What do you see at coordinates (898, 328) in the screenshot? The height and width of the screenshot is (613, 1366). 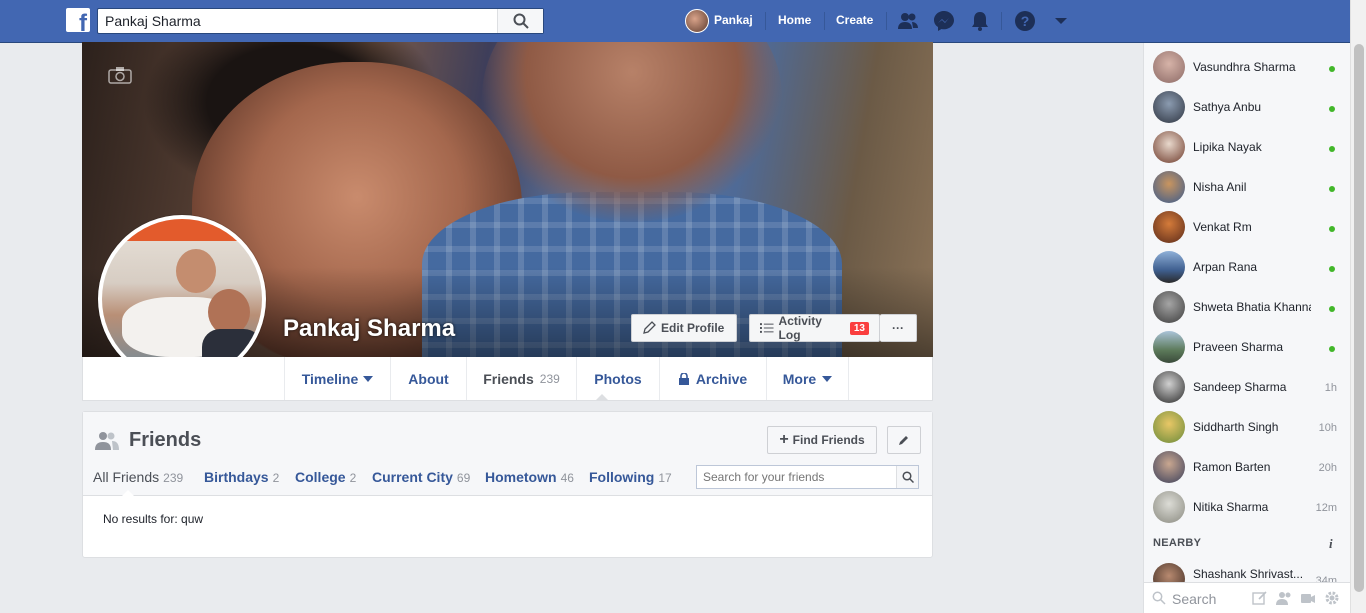 I see `more-options-button: ···` at bounding box center [898, 328].